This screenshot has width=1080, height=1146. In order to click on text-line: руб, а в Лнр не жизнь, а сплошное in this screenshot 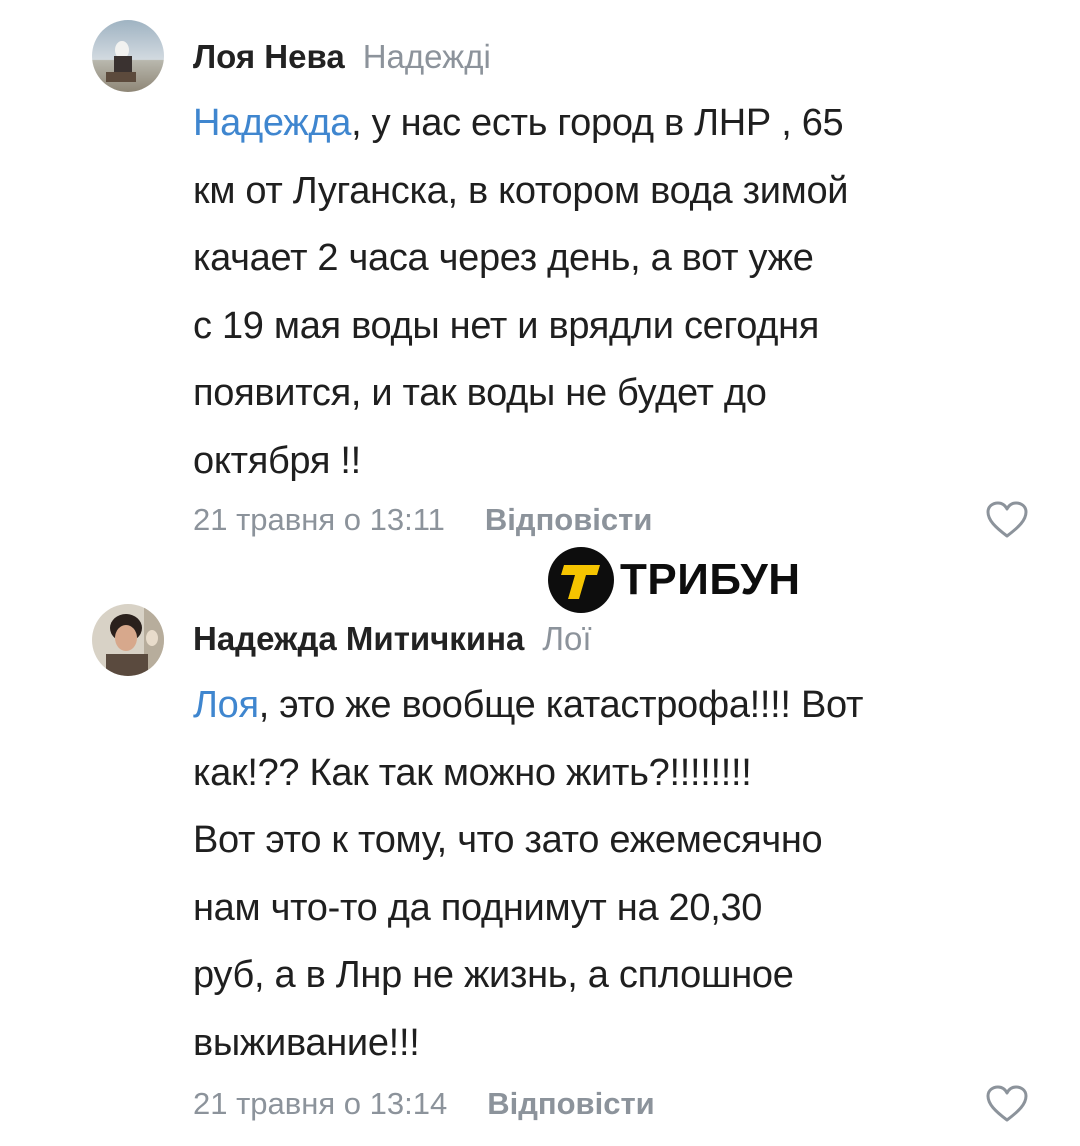, I will do `click(493, 975)`.